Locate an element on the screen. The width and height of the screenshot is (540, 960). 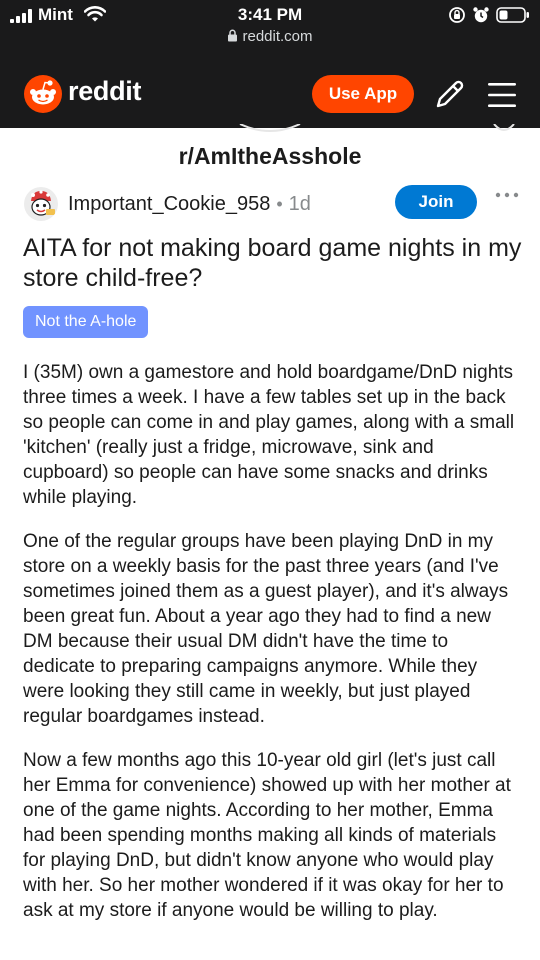
subreddit-name: r/AmItheAsshole is located at coordinates (270, 156).